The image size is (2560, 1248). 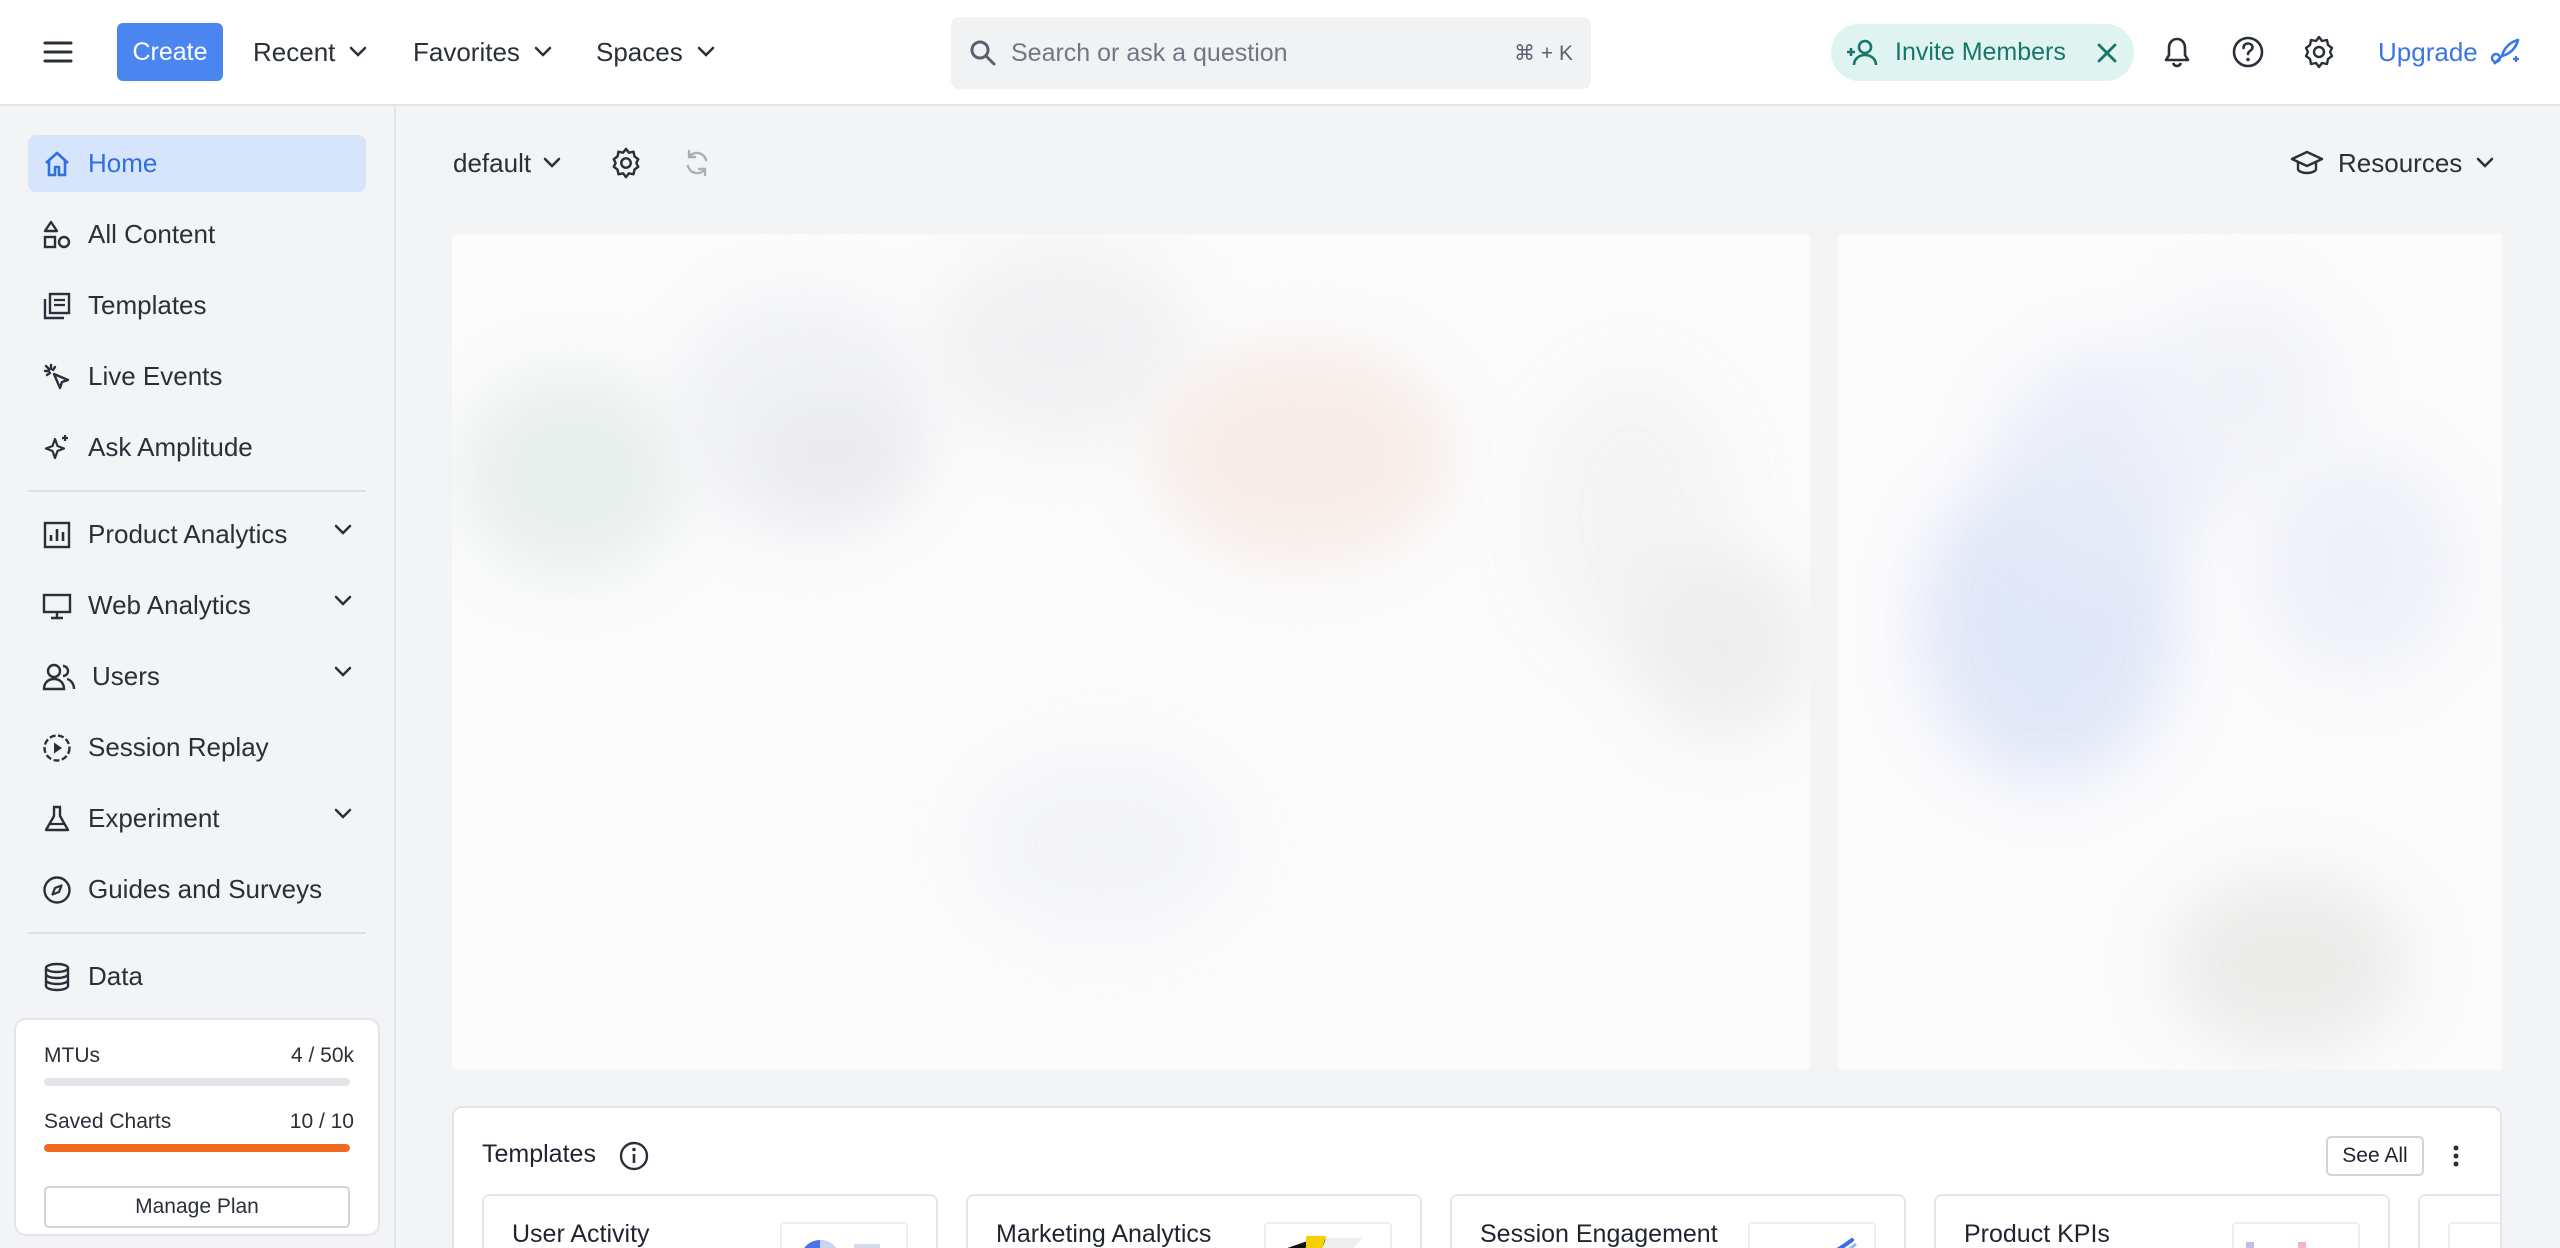 I want to click on sidebar-item-label: Live Events, so click(x=155, y=376).